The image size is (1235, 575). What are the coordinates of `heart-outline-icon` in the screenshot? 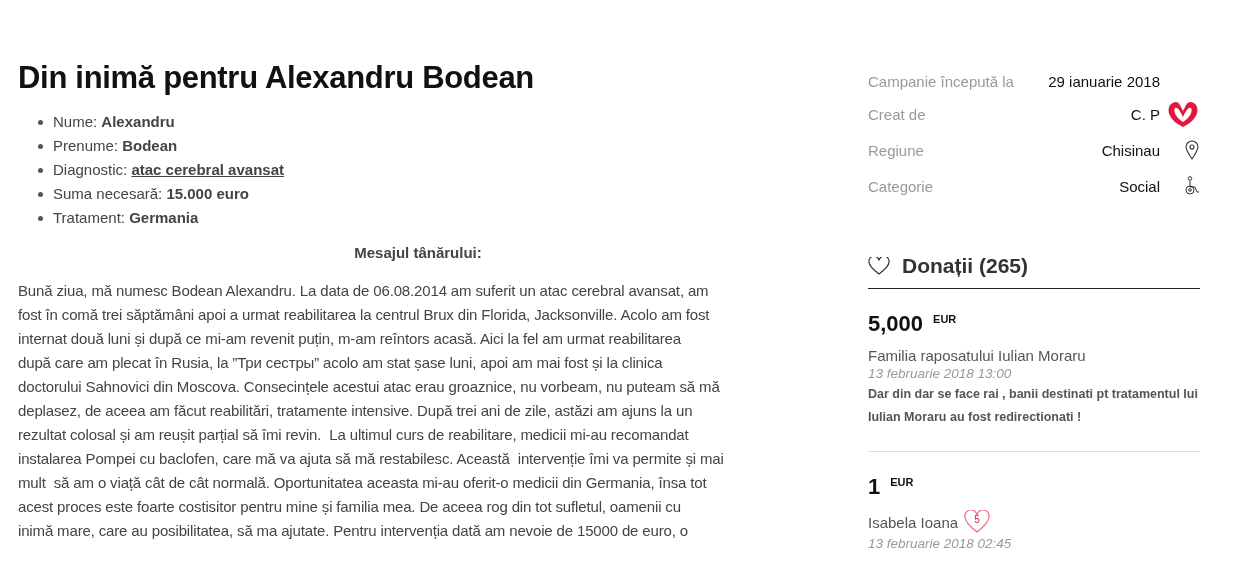 It's located at (879, 266).